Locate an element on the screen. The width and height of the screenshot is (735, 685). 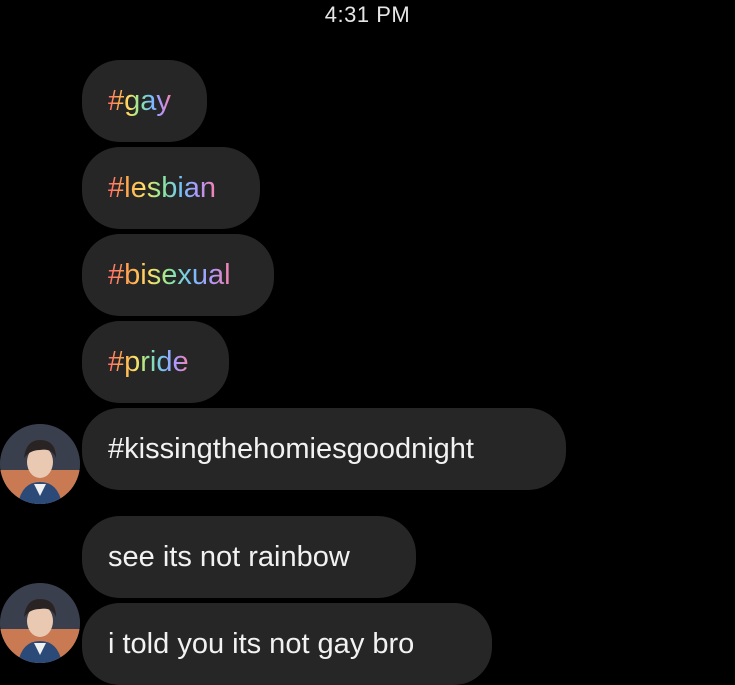
message-text: see its not rainbow is located at coordinates (229, 556).